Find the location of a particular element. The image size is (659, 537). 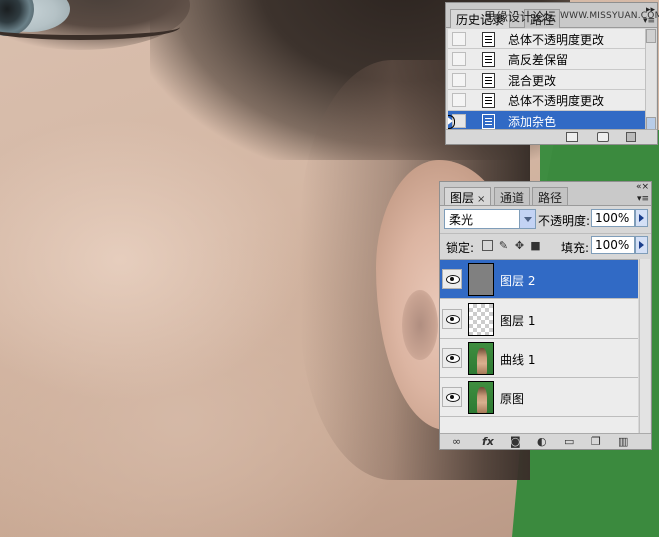

blend-mode-select: 柔光 is located at coordinates (490, 219).